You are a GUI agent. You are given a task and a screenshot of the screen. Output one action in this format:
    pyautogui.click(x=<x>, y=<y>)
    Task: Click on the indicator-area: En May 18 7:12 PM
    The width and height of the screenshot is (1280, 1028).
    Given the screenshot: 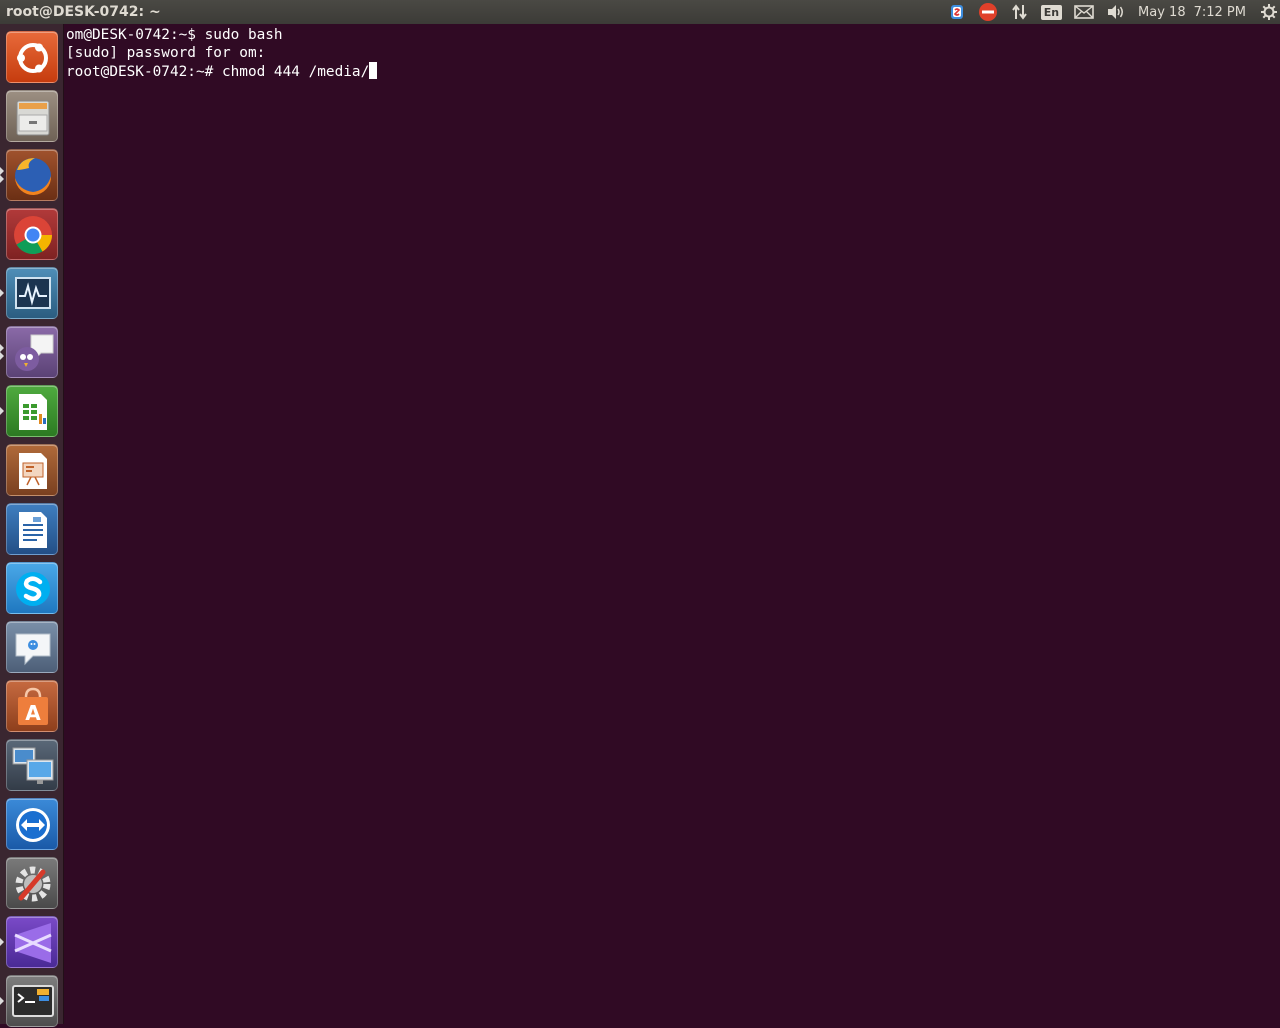 What is the action you would take?
    pyautogui.click(x=1114, y=12)
    